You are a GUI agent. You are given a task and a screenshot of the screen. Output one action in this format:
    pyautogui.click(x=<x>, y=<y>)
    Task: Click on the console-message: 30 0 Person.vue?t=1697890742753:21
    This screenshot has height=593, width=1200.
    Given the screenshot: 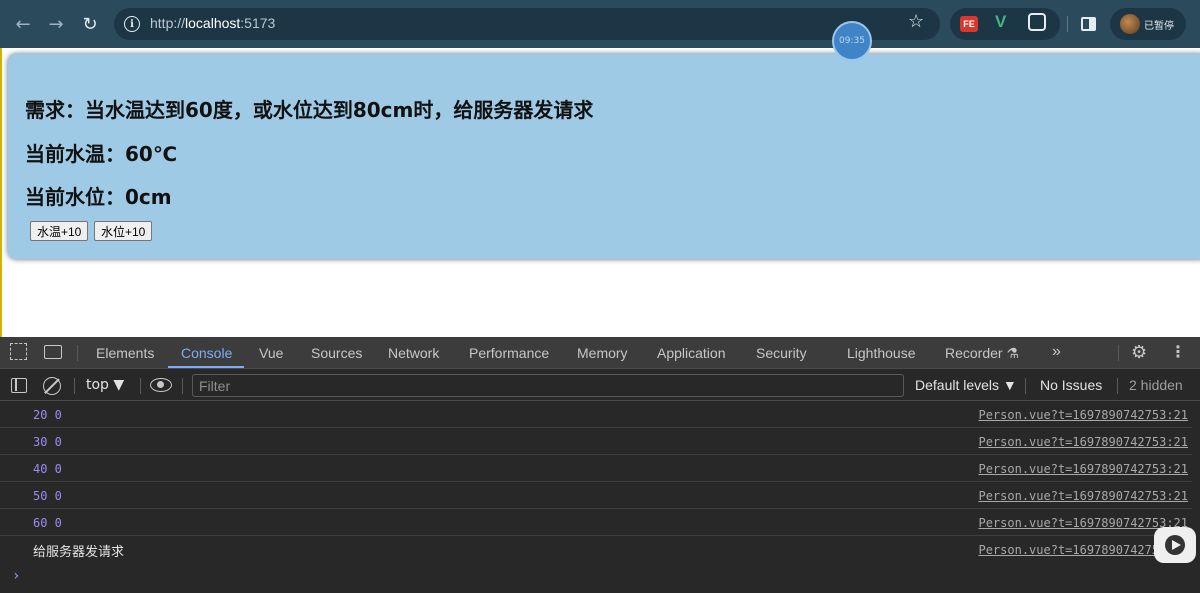 What is the action you would take?
    pyautogui.click(x=596, y=442)
    